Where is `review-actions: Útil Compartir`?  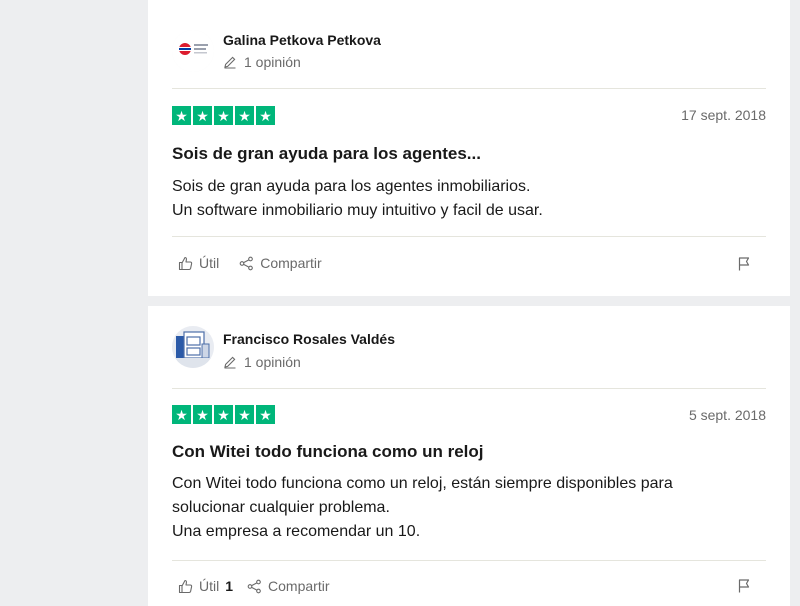
review-actions: Útil Compartir is located at coordinates (257, 263).